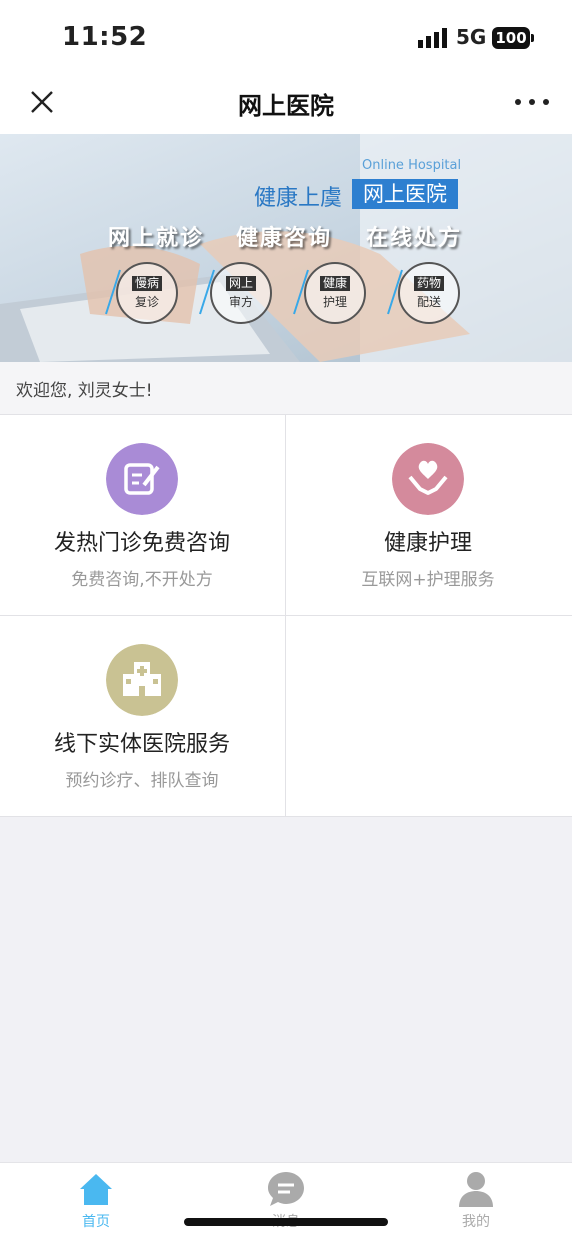  I want to click on feature-badge-label: 慢病, so click(146, 283).